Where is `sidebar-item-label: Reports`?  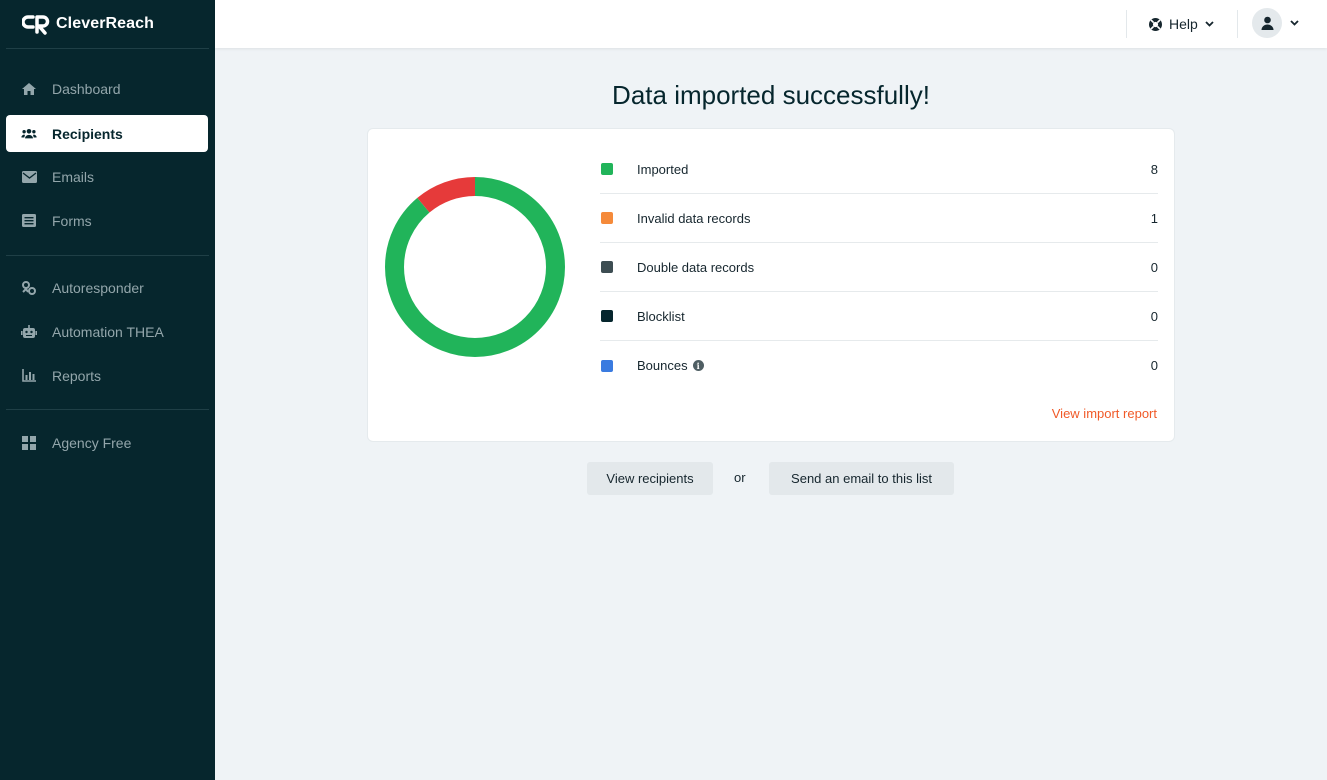
sidebar-item-label: Reports is located at coordinates (77, 375).